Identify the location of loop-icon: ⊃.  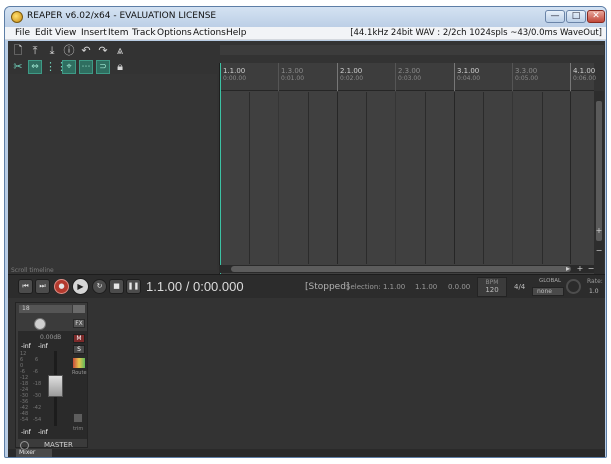
(103, 67).